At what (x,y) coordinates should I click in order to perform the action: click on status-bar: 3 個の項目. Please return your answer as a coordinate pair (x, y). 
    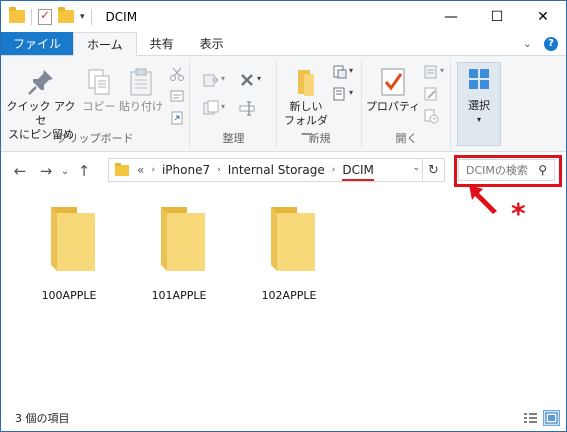
    Looking at the image, I should click on (283, 418).